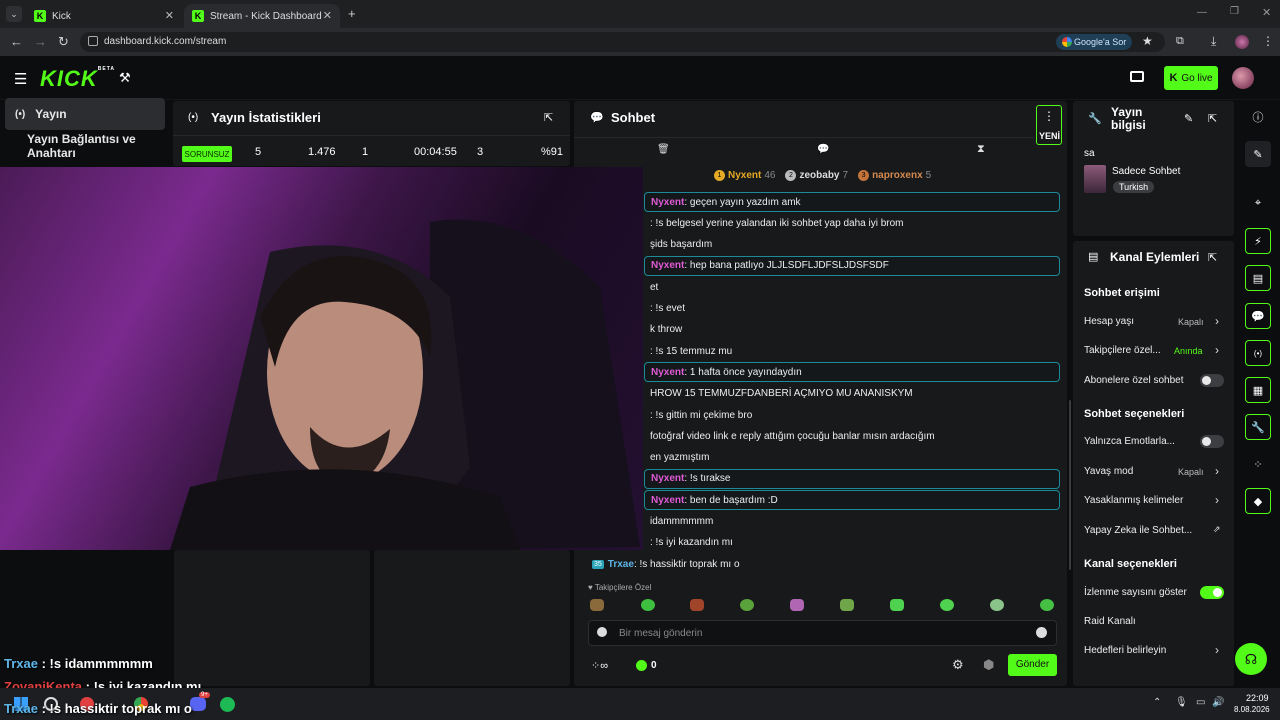 This screenshot has width=1280, height=720. Describe the element at coordinates (14, 14) in the screenshot. I see `tab-search-button: ⌄` at that location.